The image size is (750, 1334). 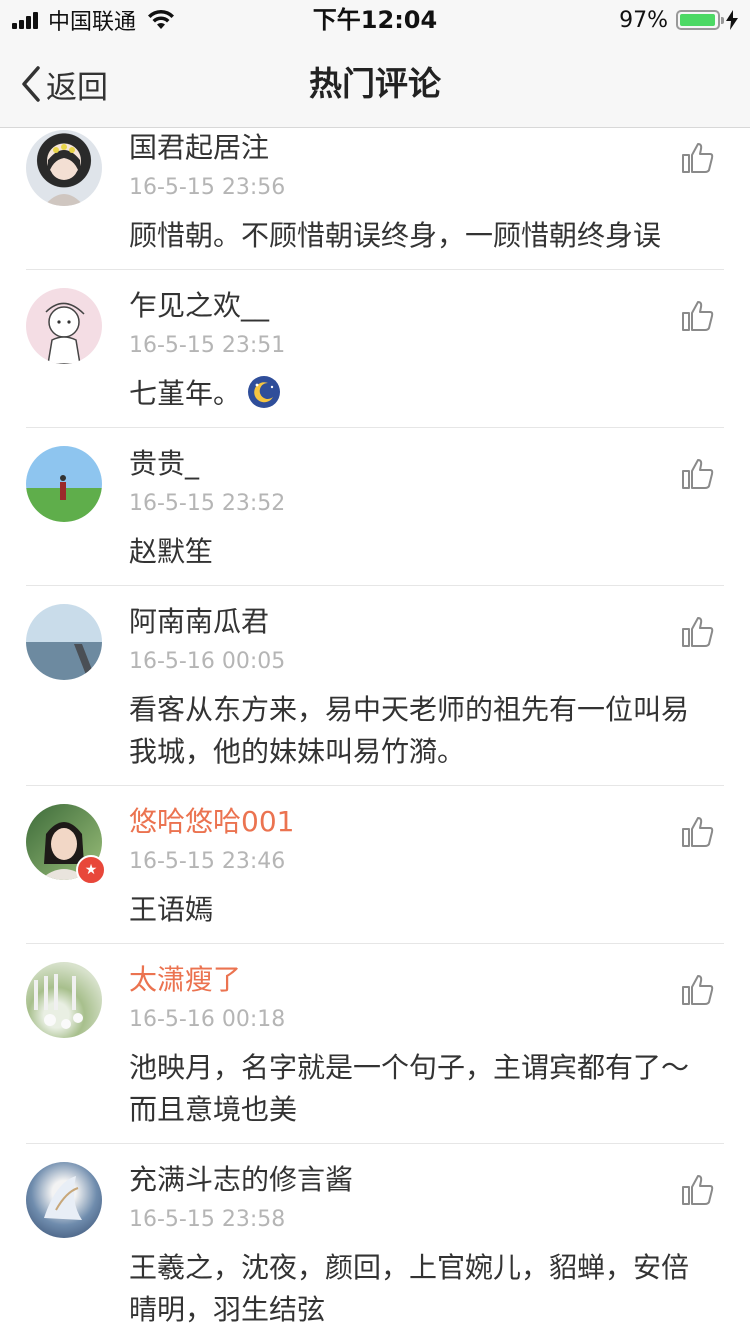 I want to click on comment-text: 王语嫣, so click(x=171, y=909).